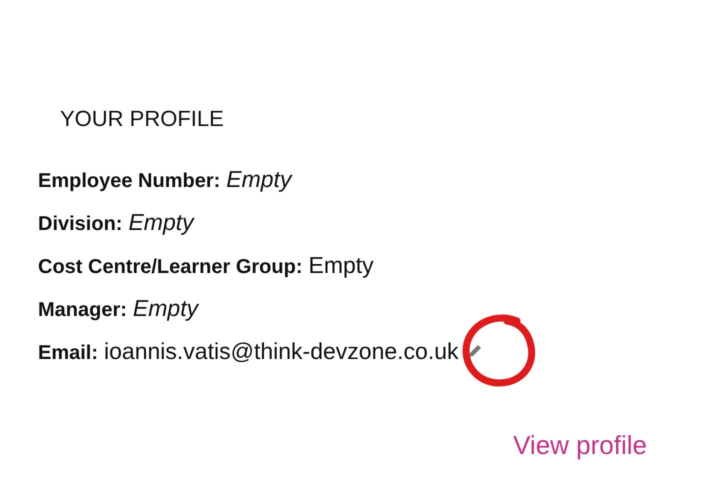 The height and width of the screenshot is (494, 705). Describe the element at coordinates (281, 351) in the screenshot. I see `field-value: ioannis.vatis@think-devzone.co.uk` at that location.